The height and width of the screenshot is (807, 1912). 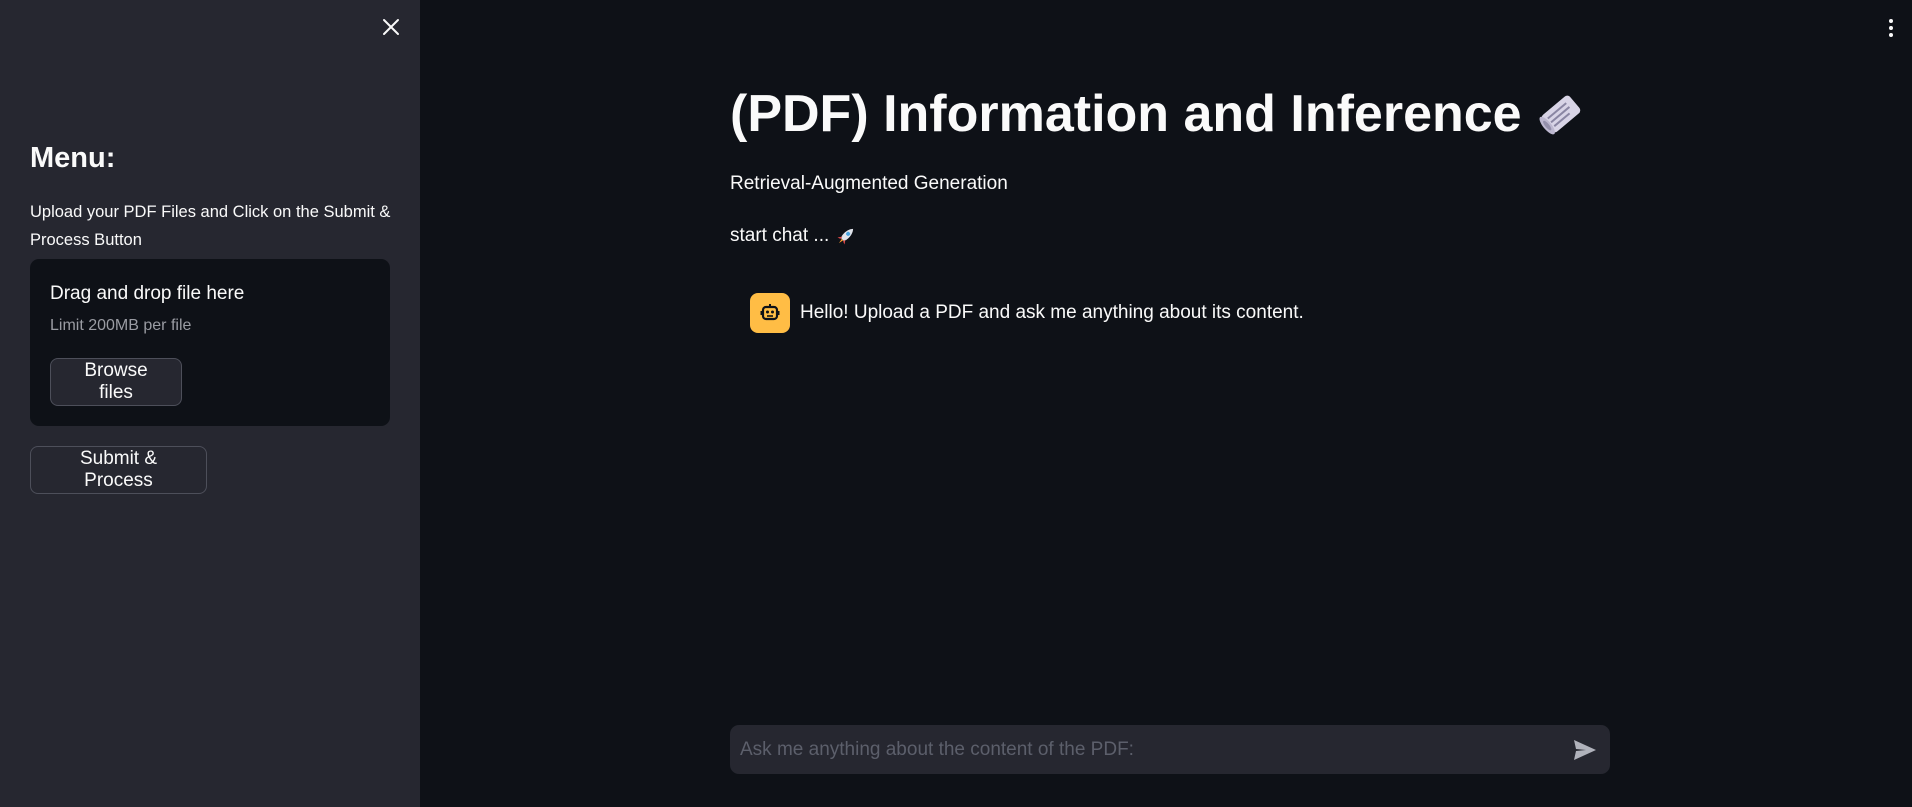 I want to click on send-button, so click(x=1585, y=750).